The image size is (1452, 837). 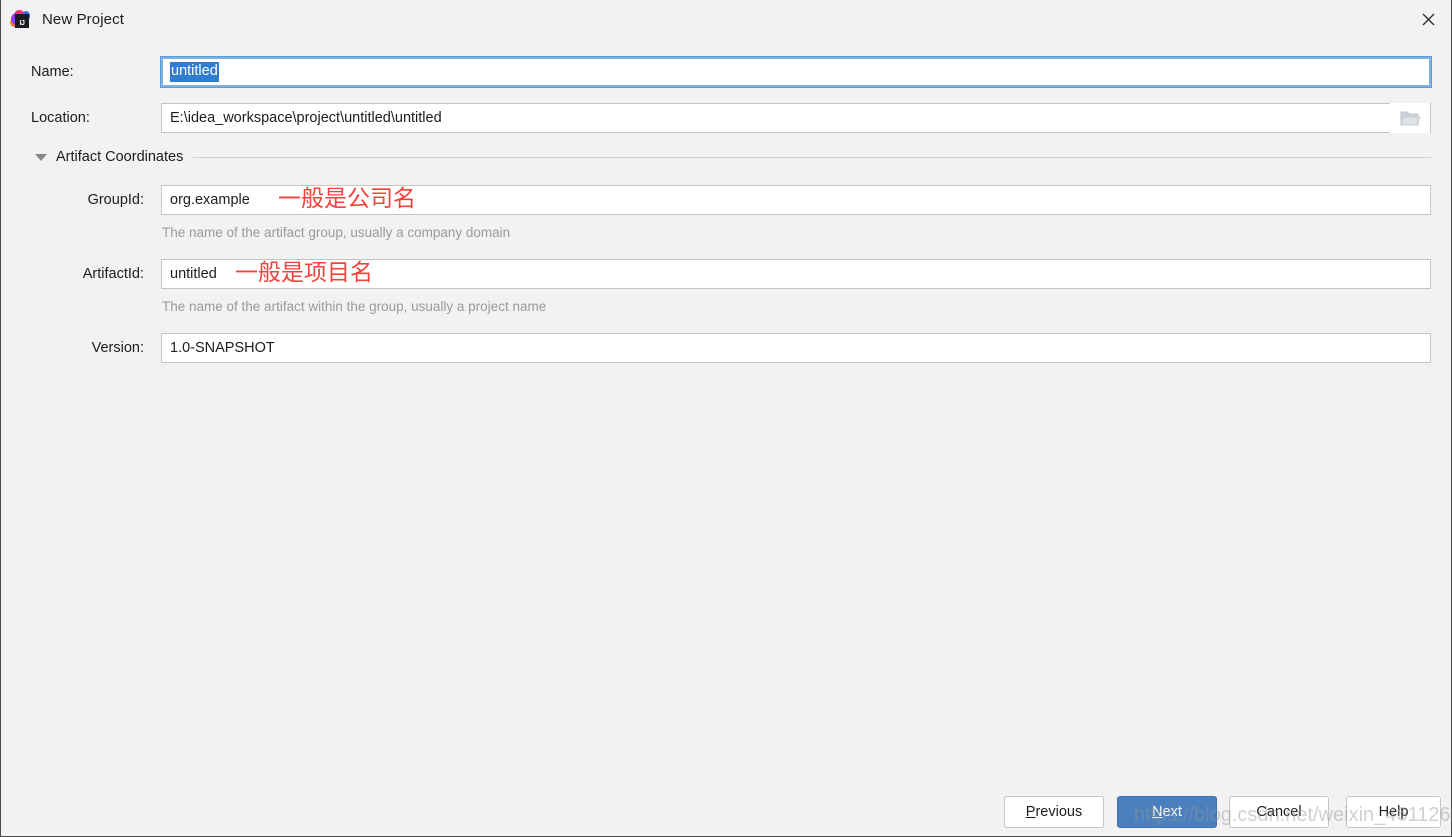 What do you see at coordinates (41, 157) in the screenshot?
I see `chevron-down-icon` at bounding box center [41, 157].